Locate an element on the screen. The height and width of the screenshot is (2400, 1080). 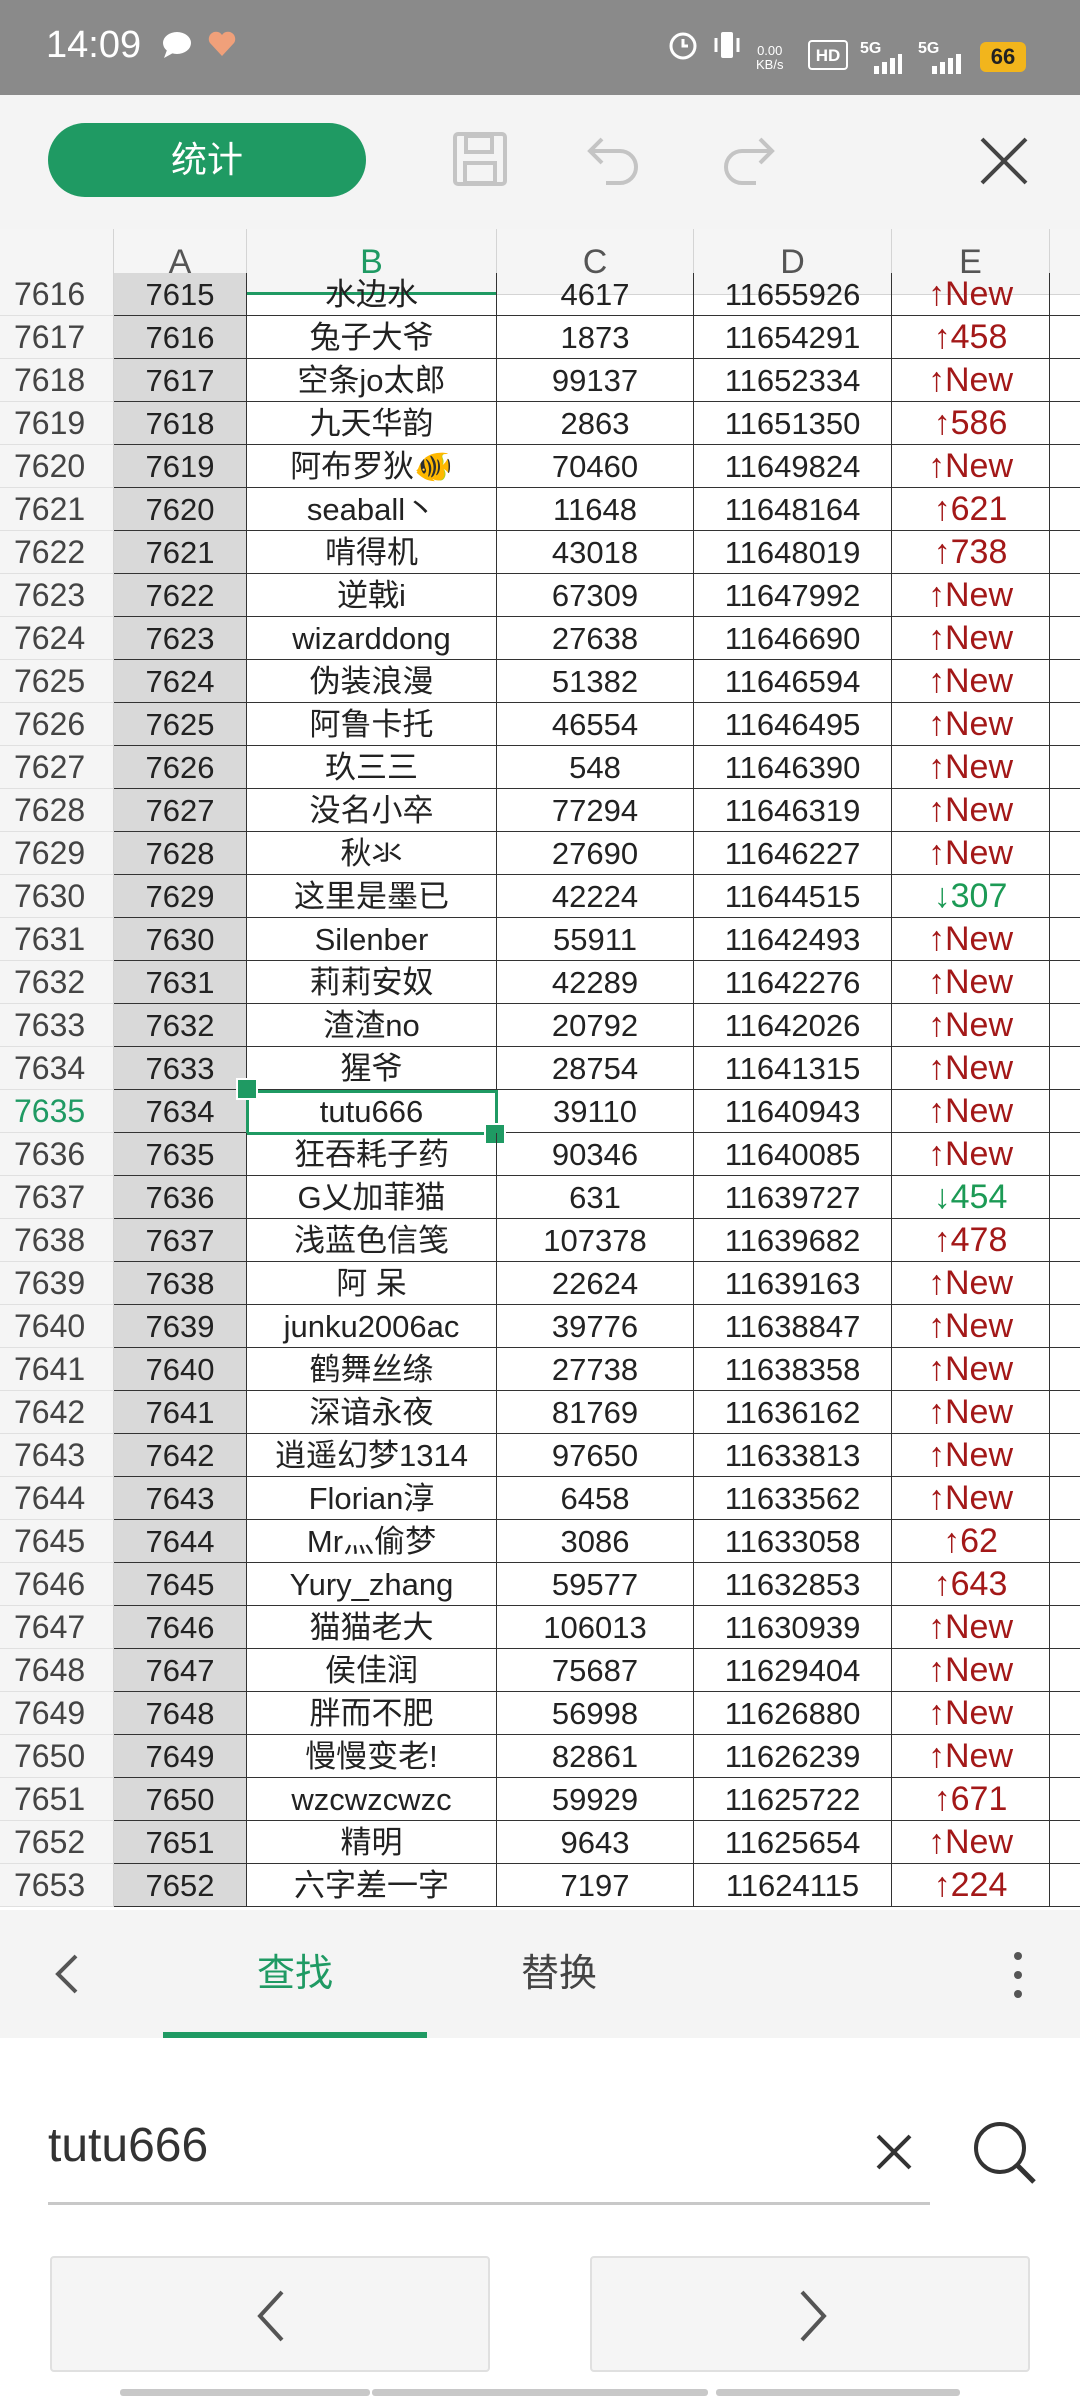
cell-name: wizarddong is located at coordinates (372, 638).